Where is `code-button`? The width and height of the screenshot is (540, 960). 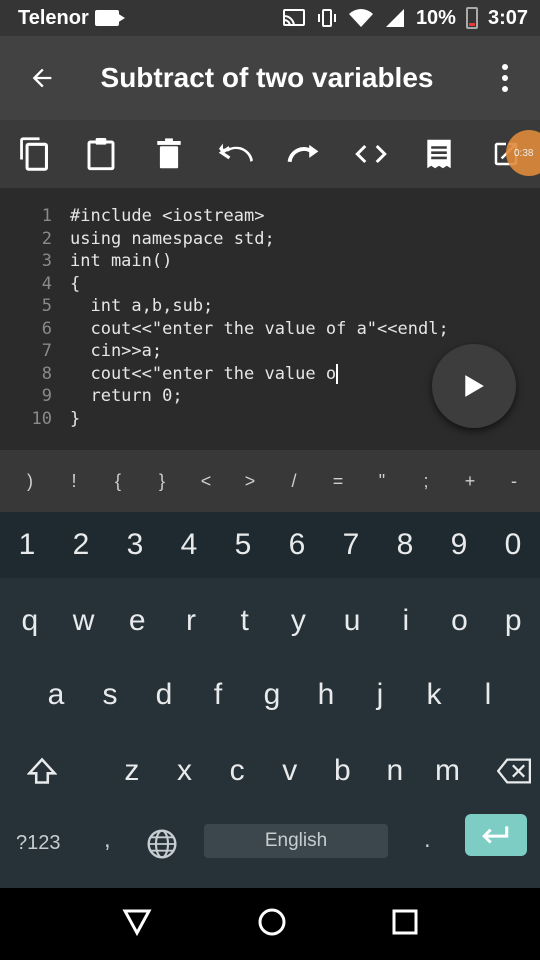
code-button is located at coordinates (372, 154).